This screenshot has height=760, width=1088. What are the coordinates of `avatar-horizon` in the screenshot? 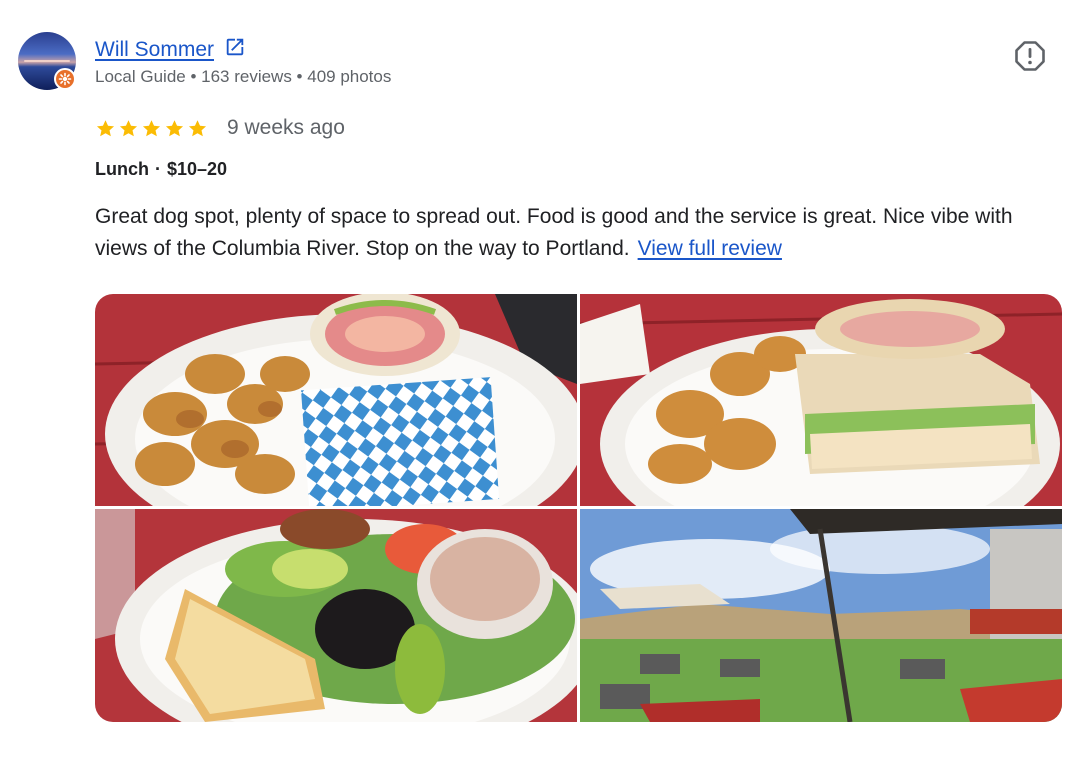 It's located at (47, 61).